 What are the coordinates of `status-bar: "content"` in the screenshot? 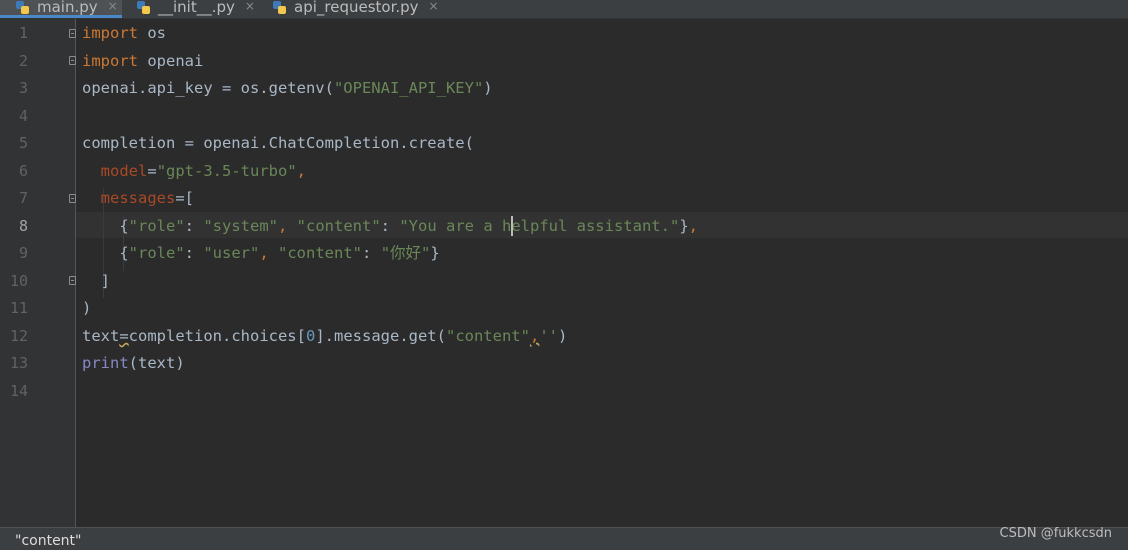 It's located at (564, 538).